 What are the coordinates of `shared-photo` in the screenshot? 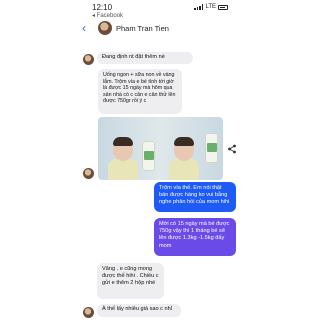 It's located at (160, 148).